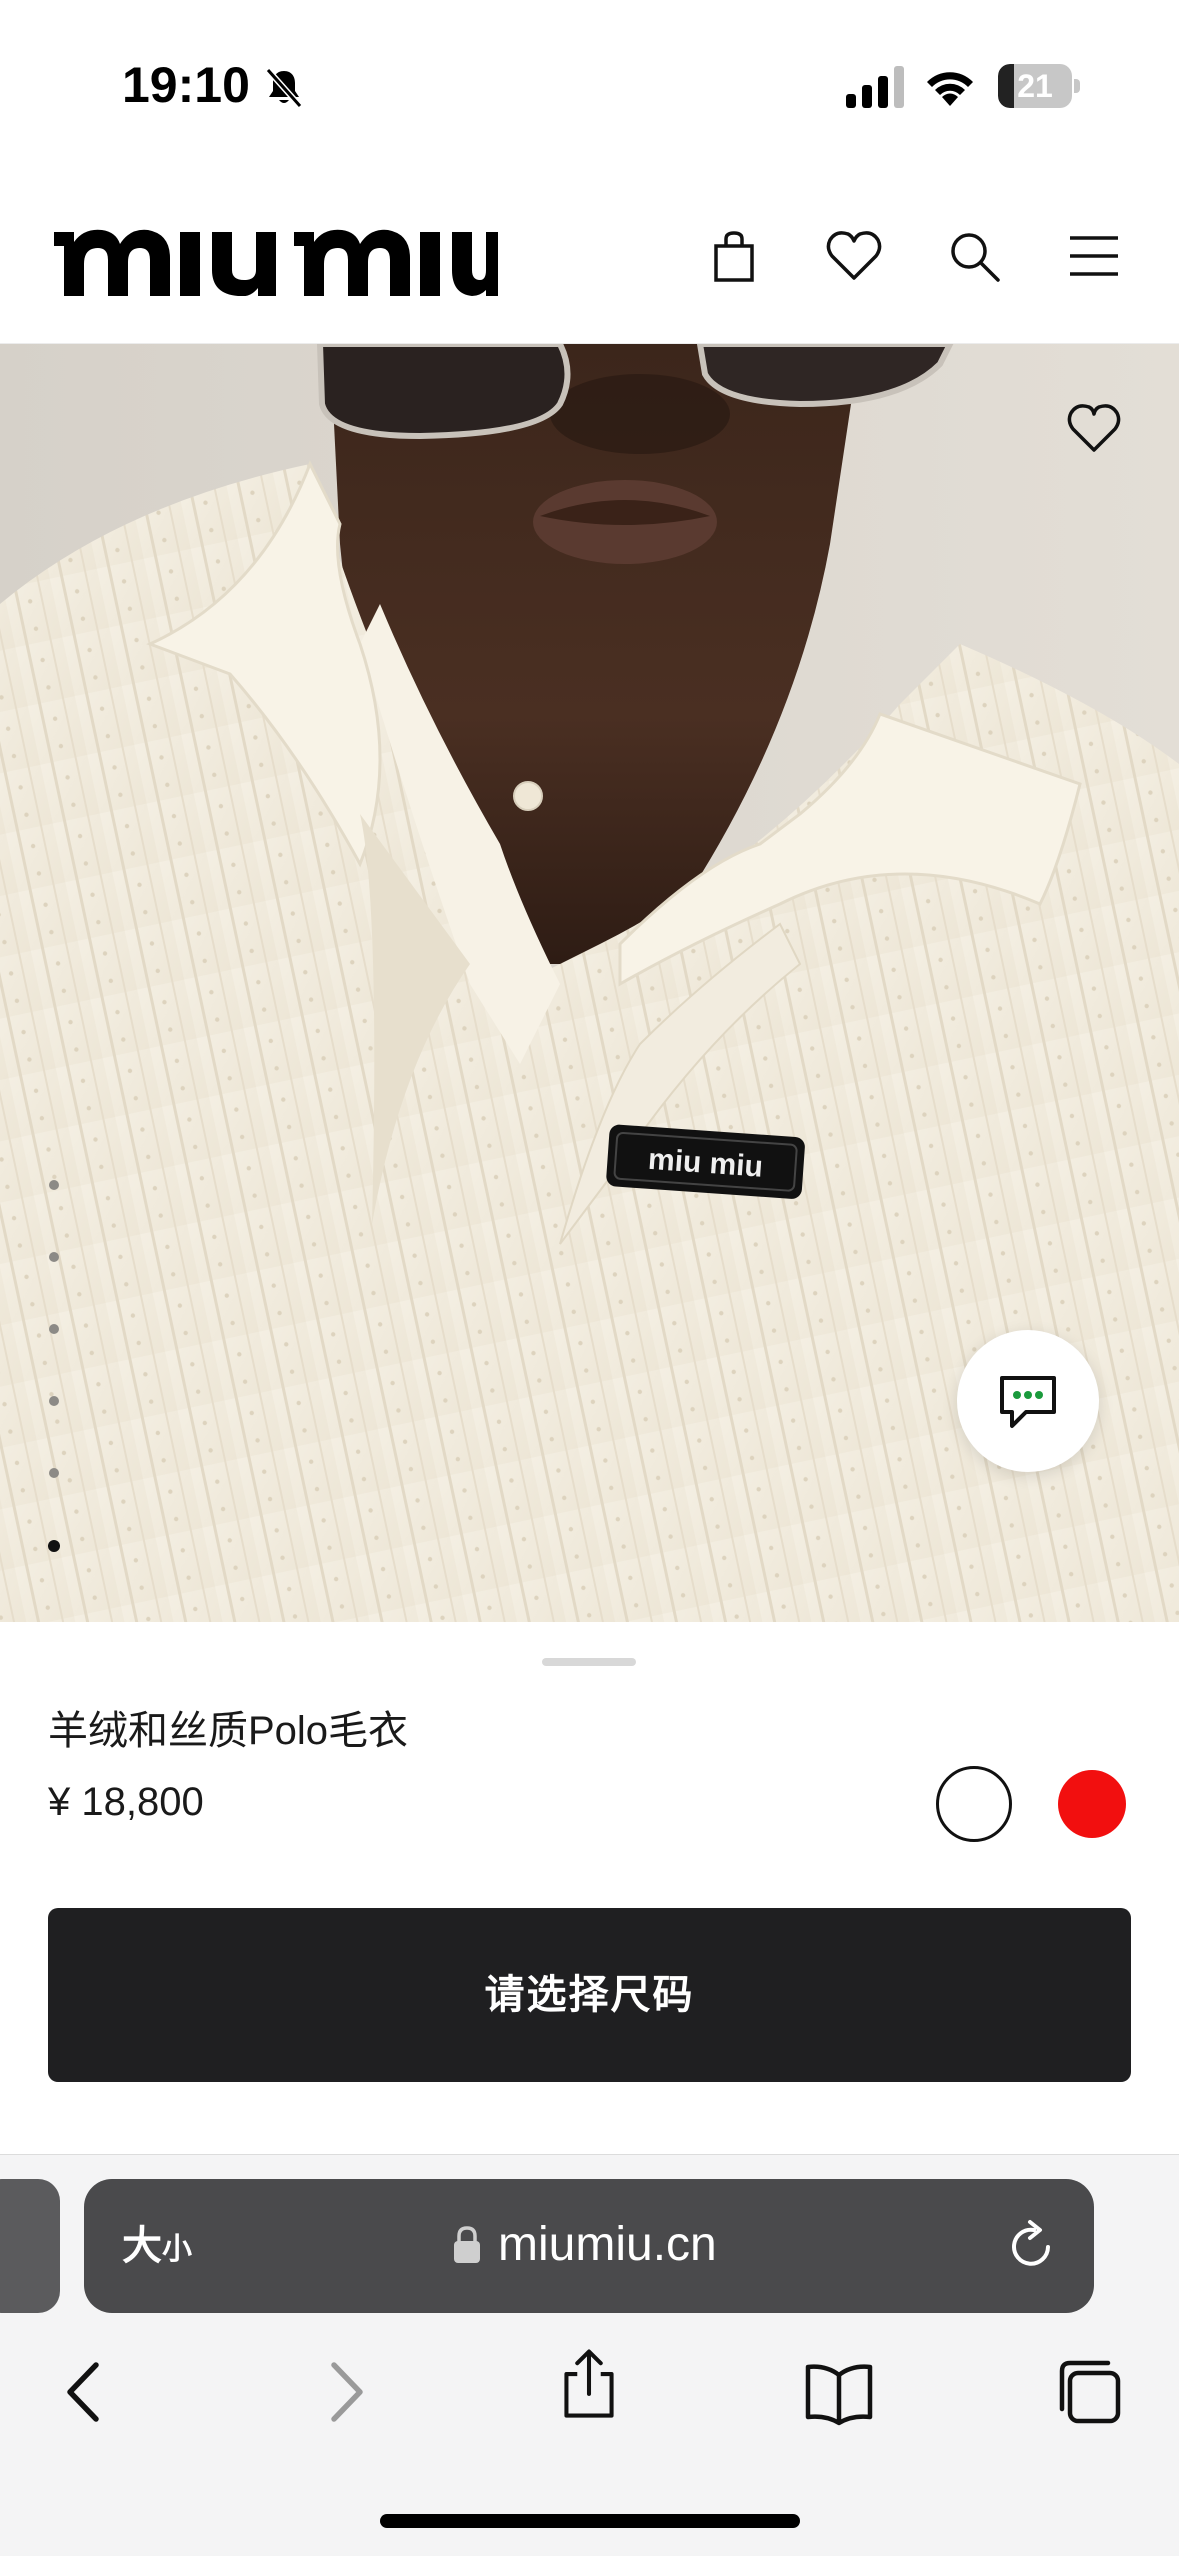 This screenshot has width=1179, height=2556. What do you see at coordinates (1077, 86) in the screenshot?
I see `battery-cap` at bounding box center [1077, 86].